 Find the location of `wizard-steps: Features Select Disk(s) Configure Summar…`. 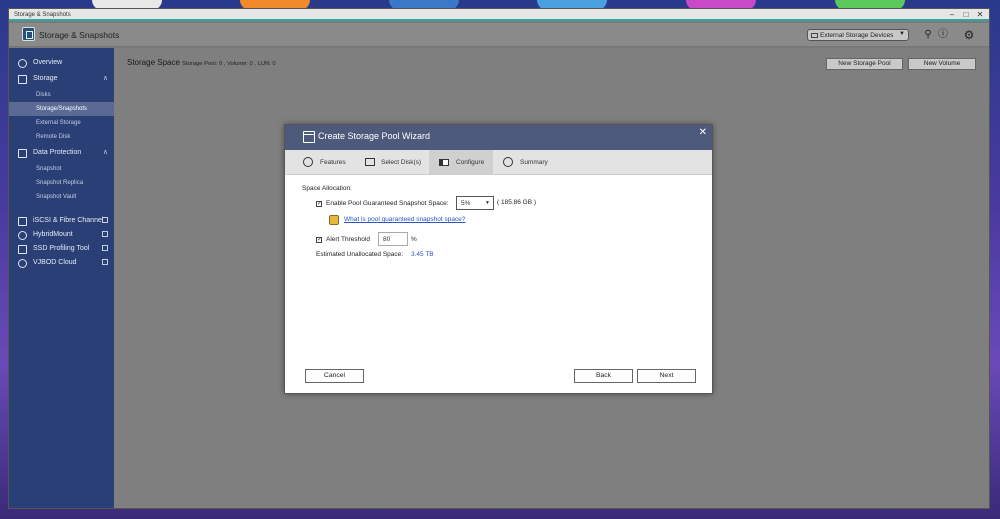

wizard-steps: Features Select Disk(s) Configure Summar… is located at coordinates (498, 162).